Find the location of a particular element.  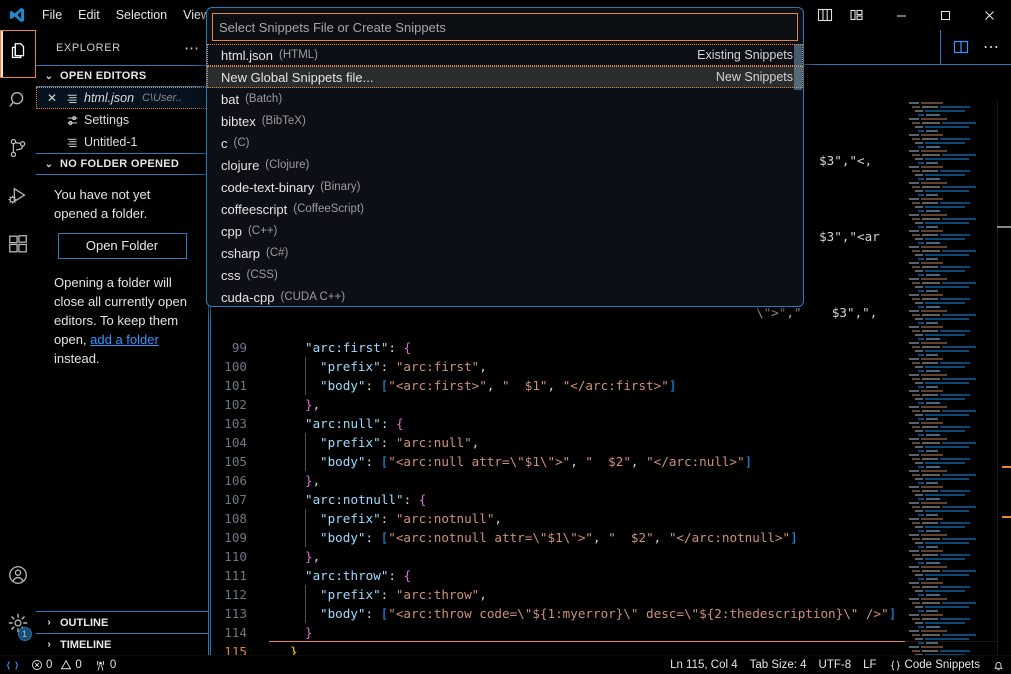

quick-pick-item: cpp (C++) is located at coordinates (505, 231).